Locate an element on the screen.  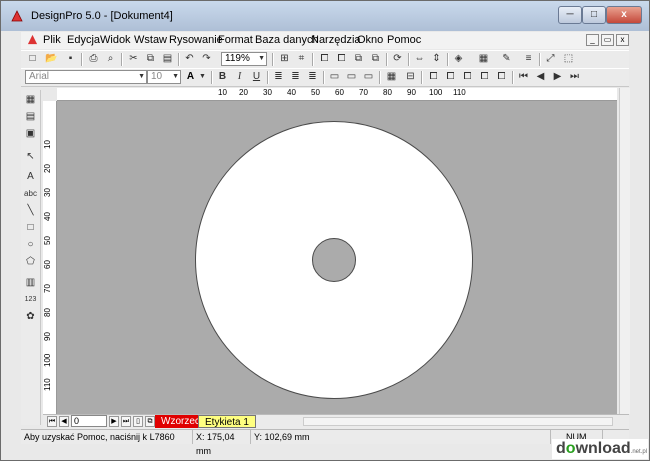
first-record-icon: ⏮ is located at coordinates (523, 77).